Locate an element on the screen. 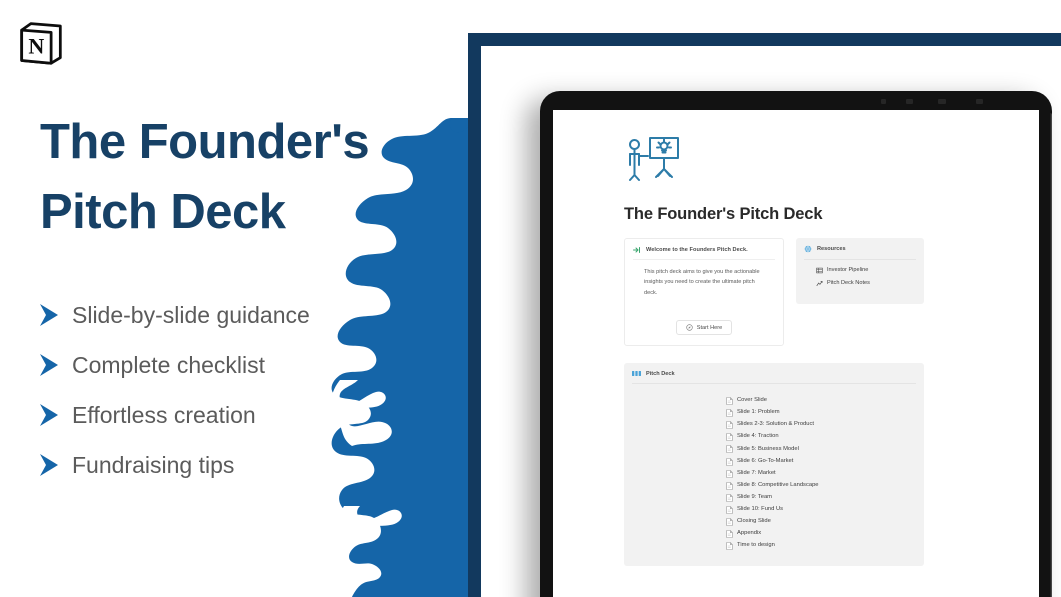 Image resolution: width=1061 pixels, height=597 pixels. page-title: The Founder's Pitch Deck is located at coordinates (240, 177).